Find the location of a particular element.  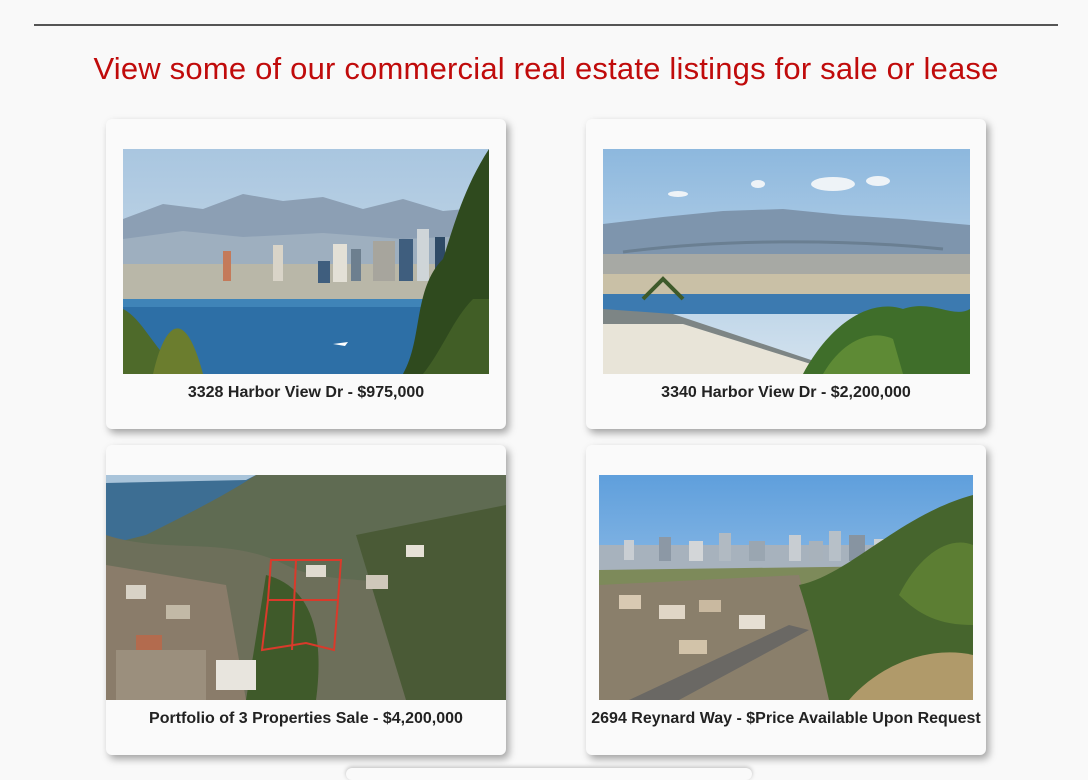

listing-caption: 3340 Harbor View Dr - $2,200,000 is located at coordinates (786, 393).